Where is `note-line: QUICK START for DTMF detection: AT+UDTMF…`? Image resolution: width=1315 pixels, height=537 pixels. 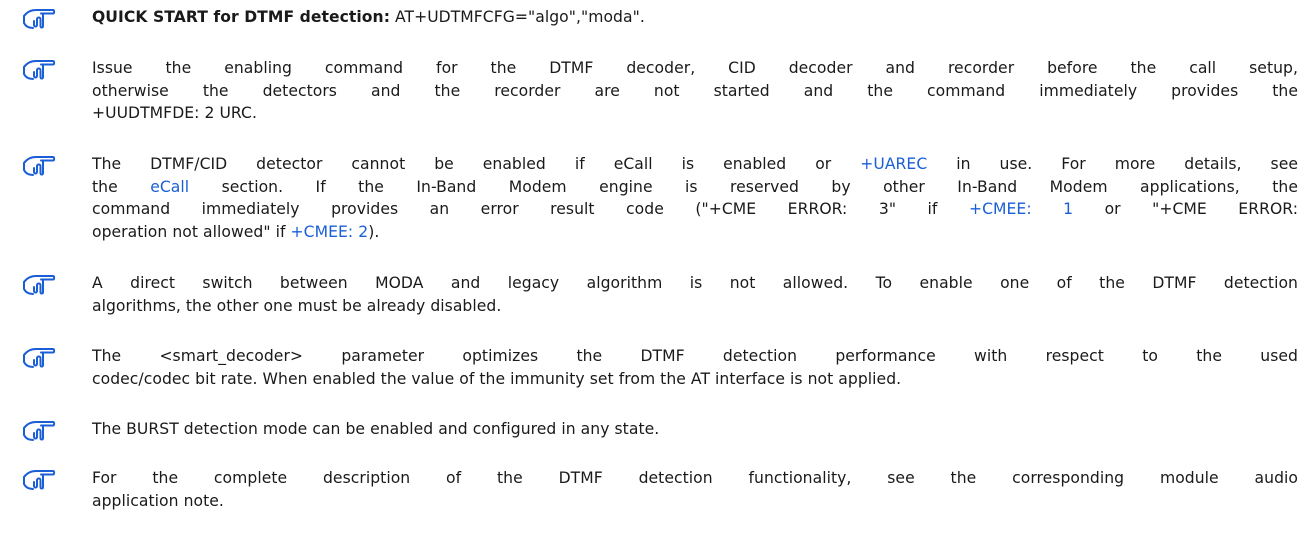 note-line: QUICK START for DTMF detection: AT+UDTMF… is located at coordinates (695, 17).